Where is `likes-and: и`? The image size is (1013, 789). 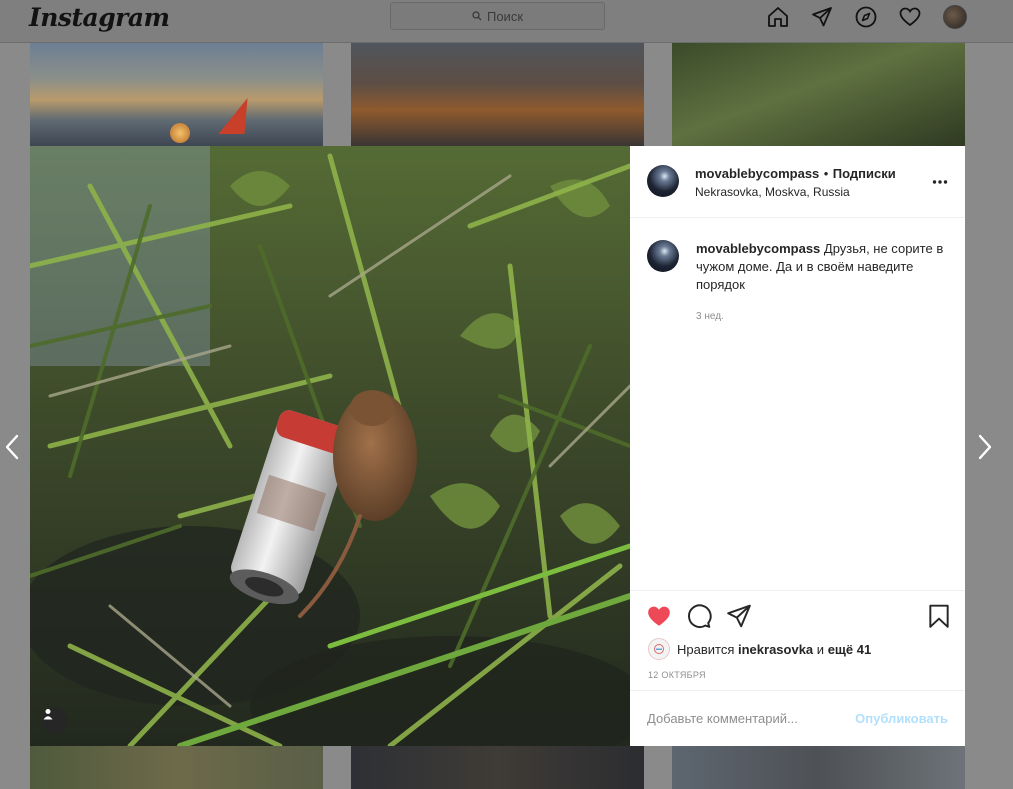
likes-and: и is located at coordinates (820, 649).